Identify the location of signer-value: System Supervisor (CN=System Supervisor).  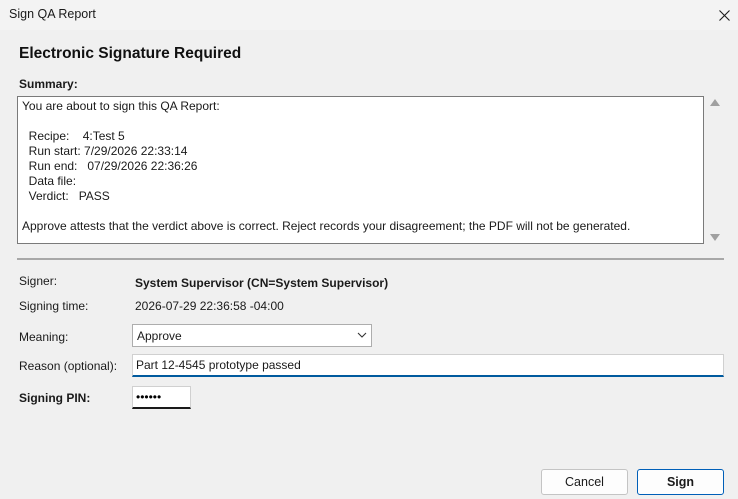
(262, 283).